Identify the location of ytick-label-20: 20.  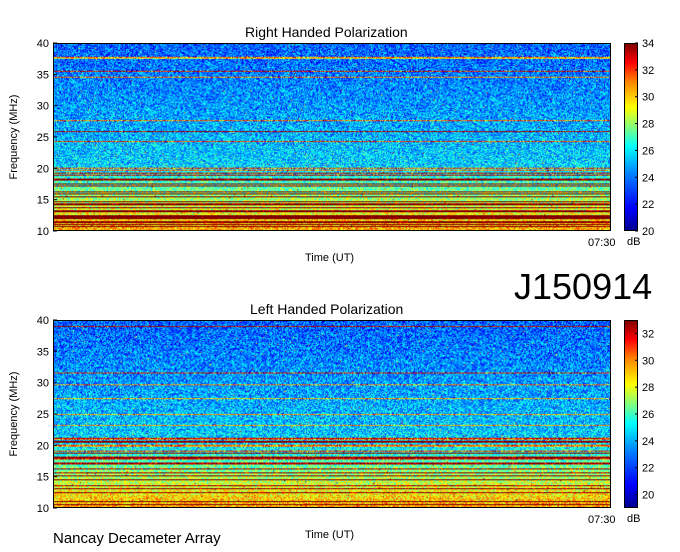
(43, 446).